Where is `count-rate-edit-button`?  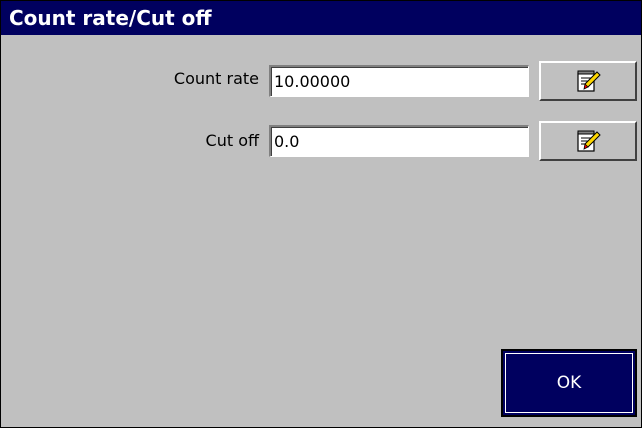
count-rate-edit-button is located at coordinates (588, 81).